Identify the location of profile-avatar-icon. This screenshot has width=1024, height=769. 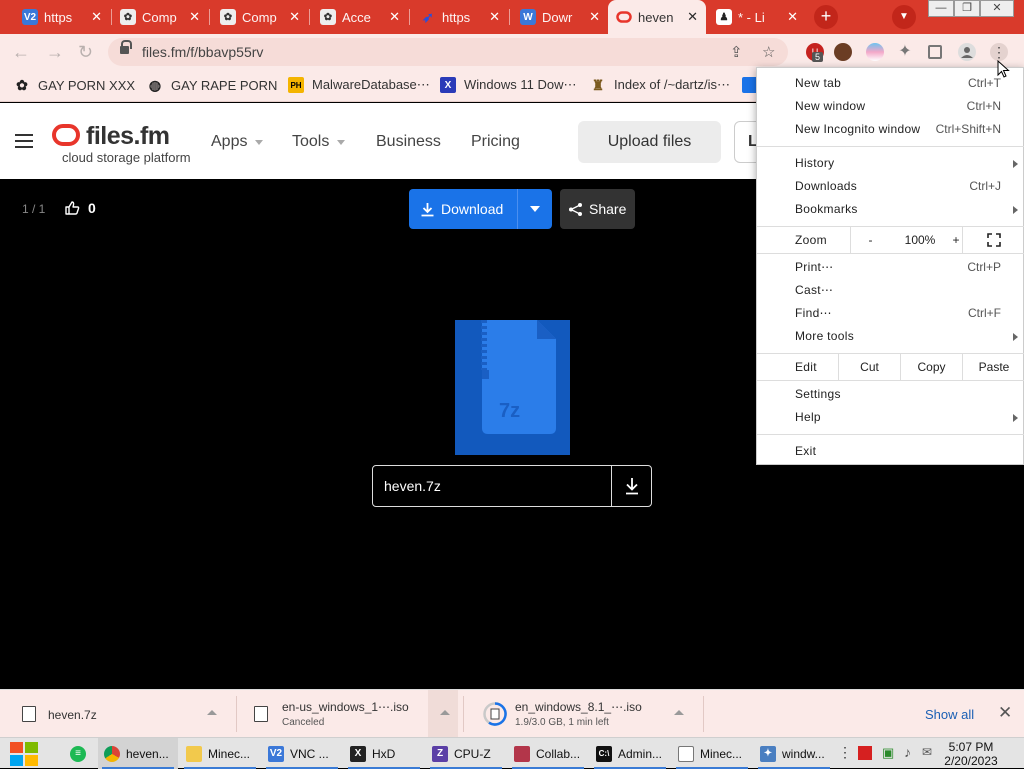
(967, 52).